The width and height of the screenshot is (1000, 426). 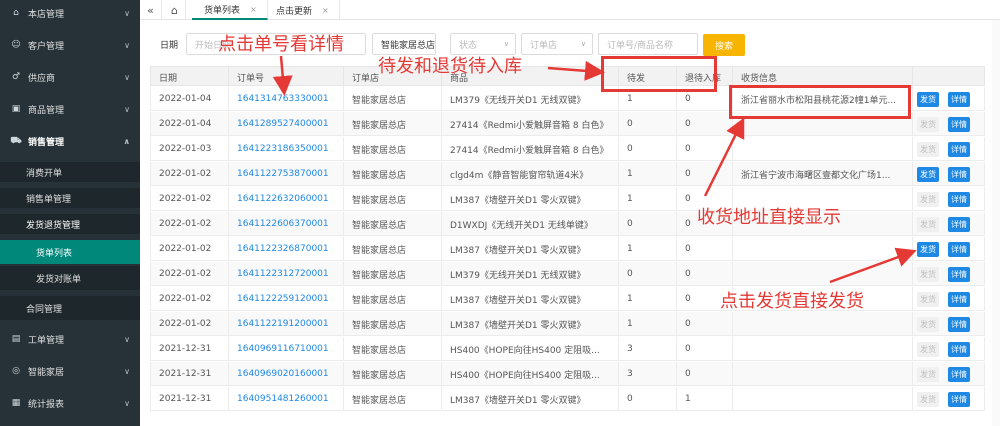 I want to click on annotation-pending-return: 待发和退货待入库, so click(x=450, y=66).